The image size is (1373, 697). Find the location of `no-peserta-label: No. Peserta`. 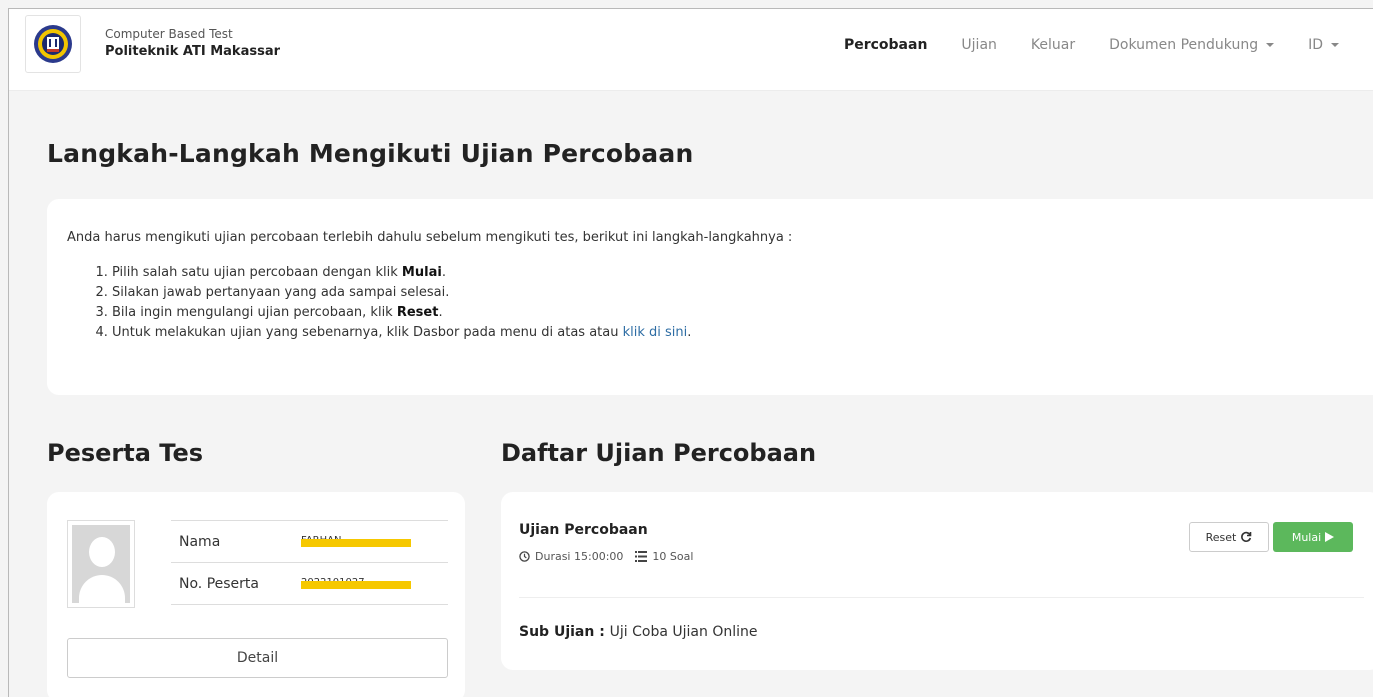

no-peserta-label: No. Peserta is located at coordinates (219, 583).